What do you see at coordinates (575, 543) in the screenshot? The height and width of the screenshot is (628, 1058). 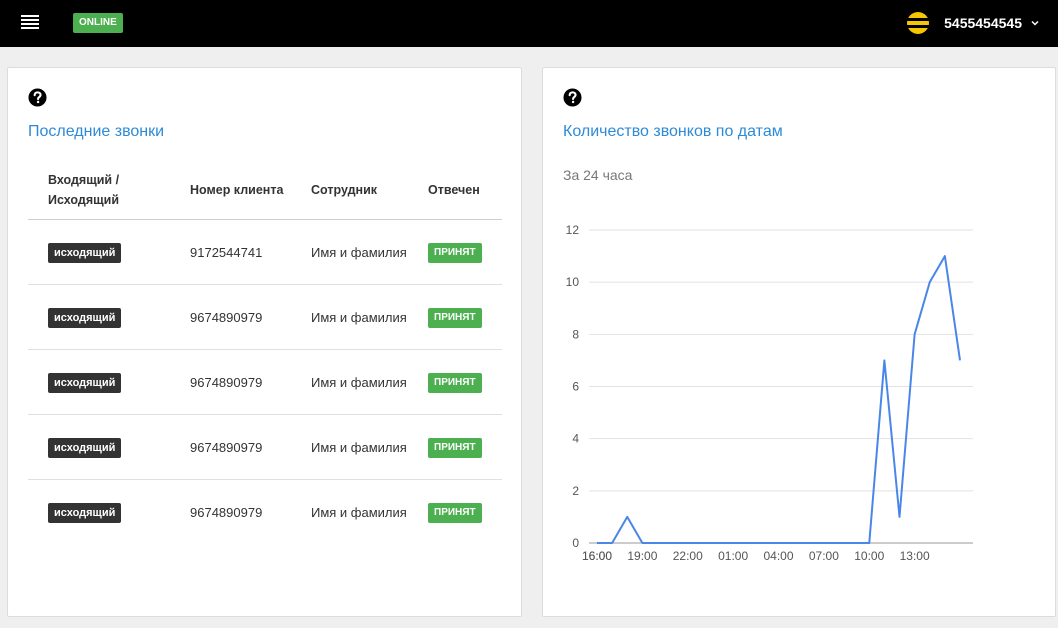 I see `y-tick-label: 0` at bounding box center [575, 543].